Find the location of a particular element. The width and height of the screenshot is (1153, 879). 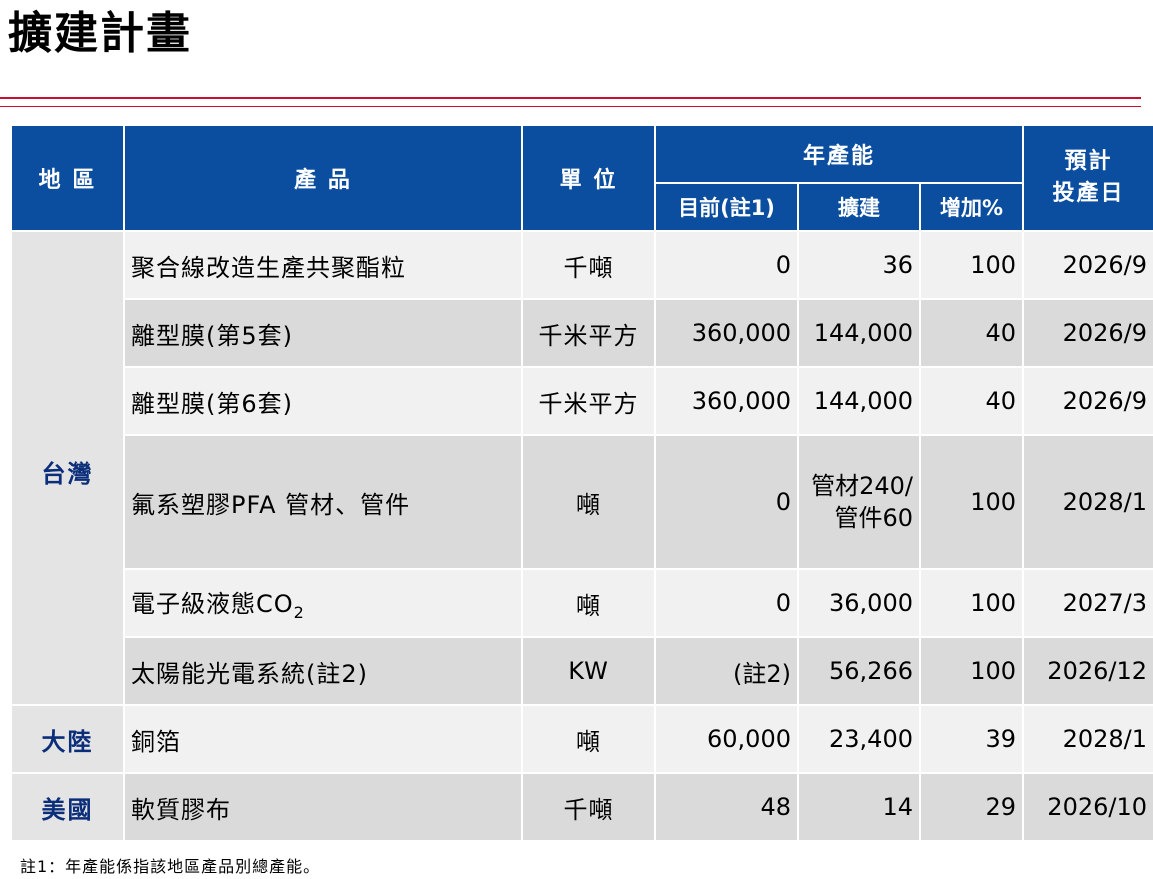

expansion-cell: 56,266 is located at coordinates (859, 671).